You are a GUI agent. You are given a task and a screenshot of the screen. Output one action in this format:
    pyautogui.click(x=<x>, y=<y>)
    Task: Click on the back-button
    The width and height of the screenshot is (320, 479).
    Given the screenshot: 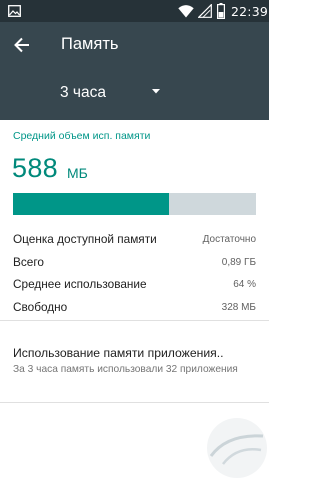 What is the action you would take?
    pyautogui.click(x=22, y=45)
    